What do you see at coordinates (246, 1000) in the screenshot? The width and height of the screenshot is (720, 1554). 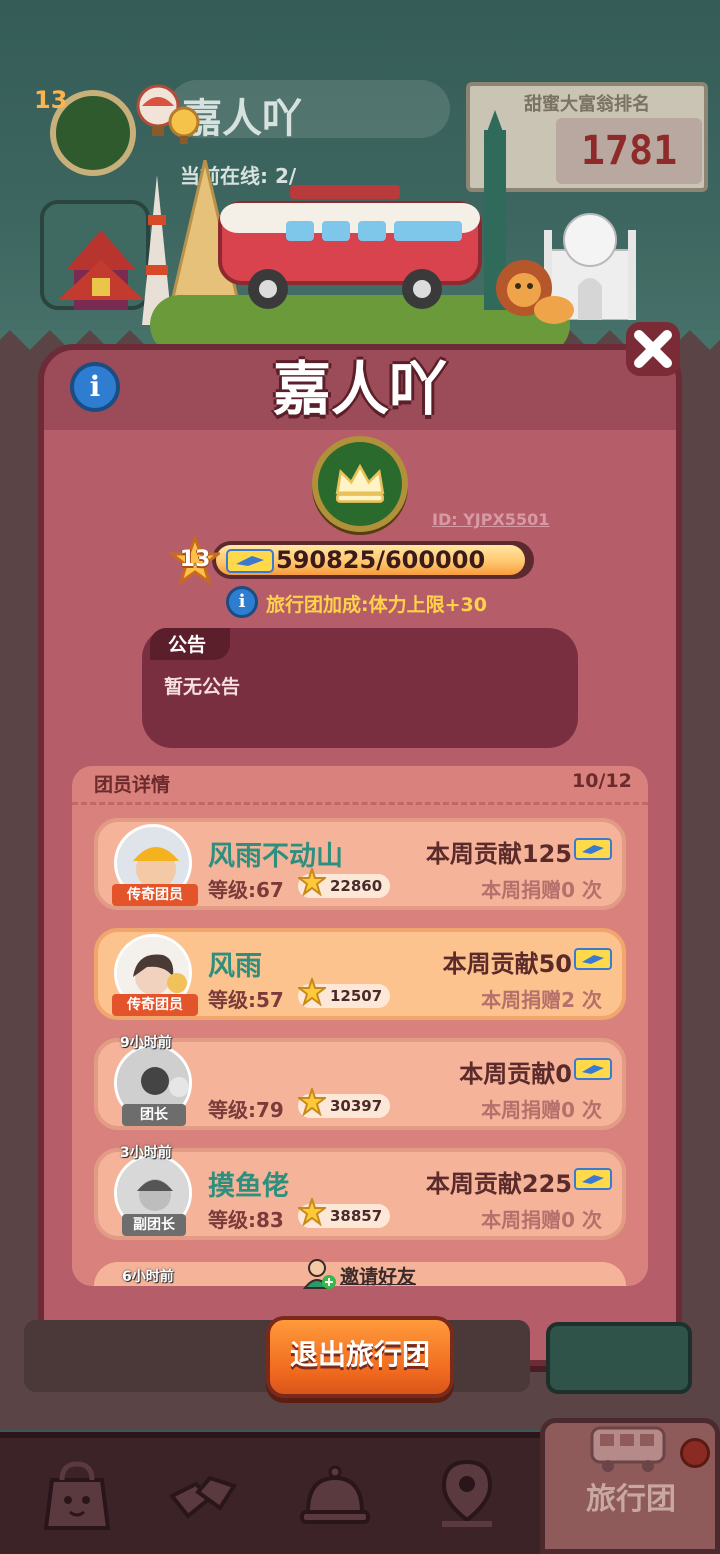 I see `member-level: 等级:57` at bounding box center [246, 1000].